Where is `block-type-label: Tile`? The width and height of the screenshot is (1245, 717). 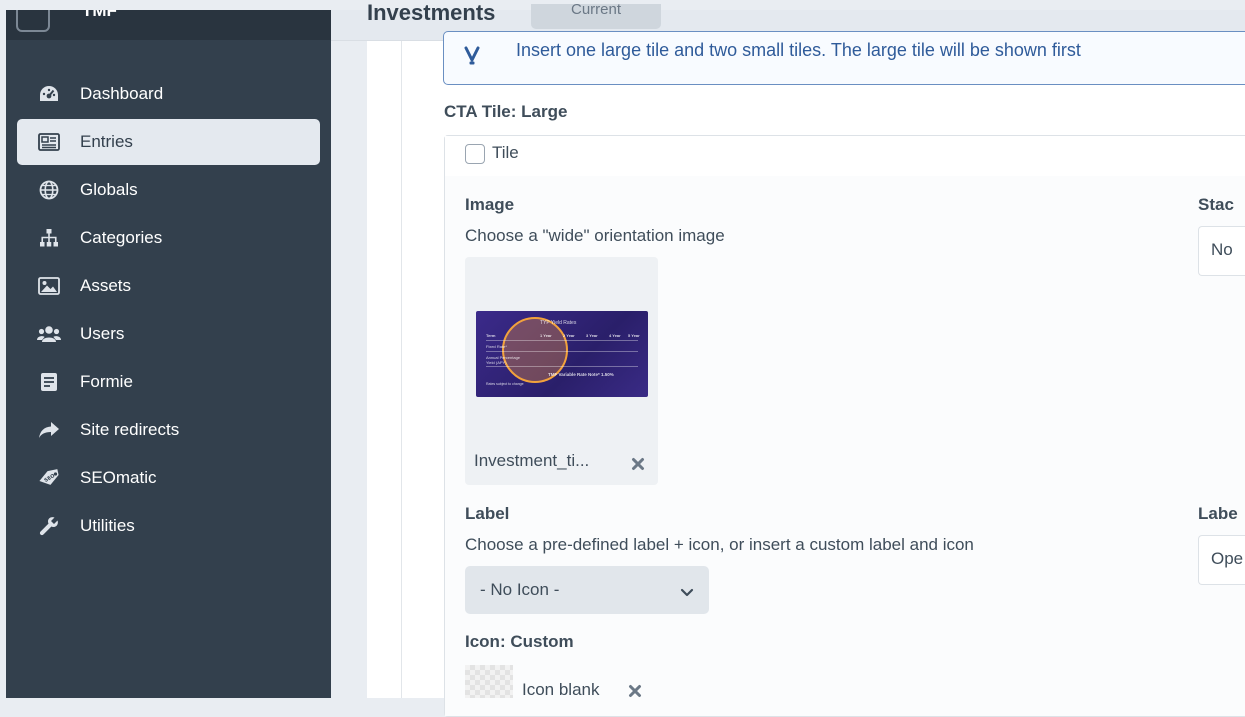
block-type-label: Tile is located at coordinates (505, 152).